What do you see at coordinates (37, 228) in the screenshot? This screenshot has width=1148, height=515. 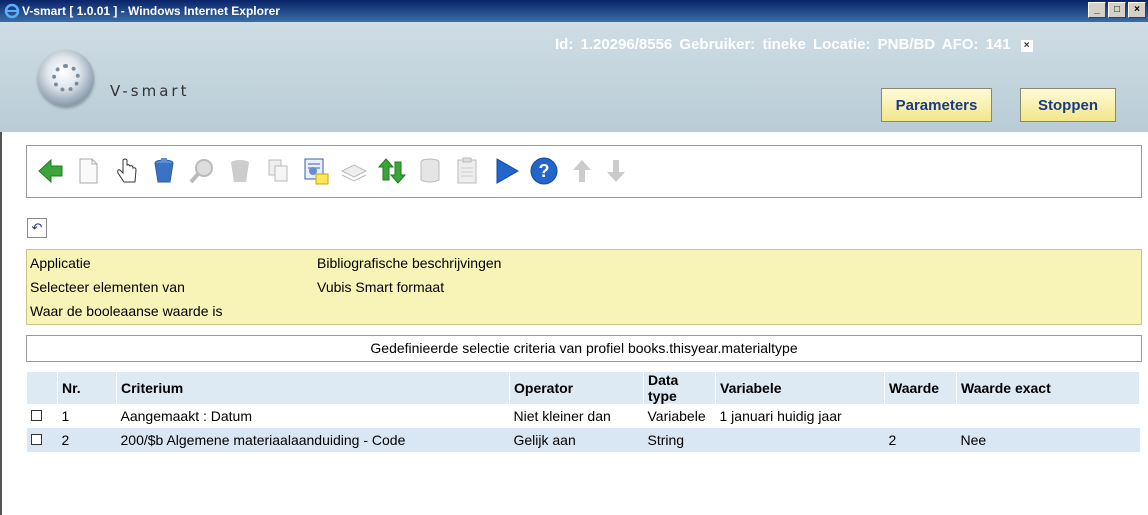 I see `undo-icon: ↶` at bounding box center [37, 228].